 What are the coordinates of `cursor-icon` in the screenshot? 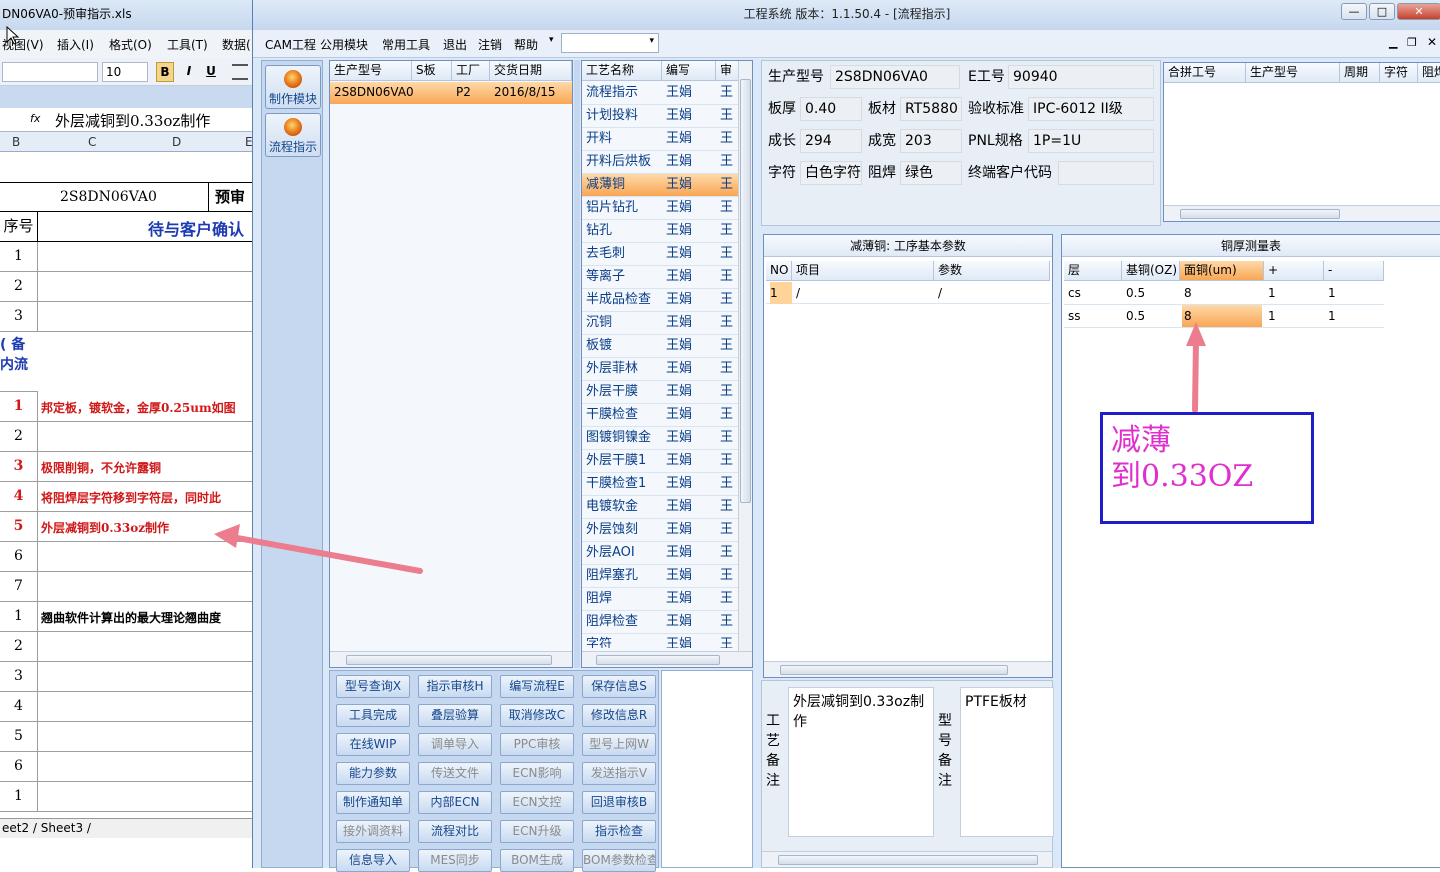 It's located at (13, 35).